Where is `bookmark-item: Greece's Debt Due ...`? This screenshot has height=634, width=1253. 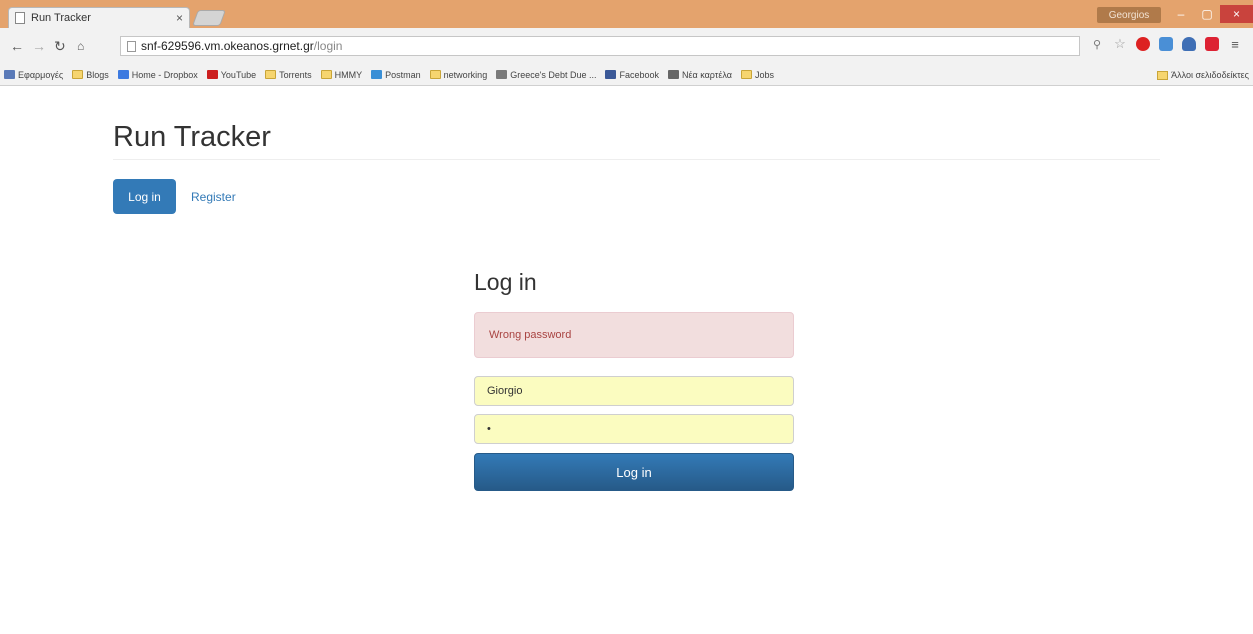 bookmark-item: Greece's Debt Due ... is located at coordinates (546, 75).